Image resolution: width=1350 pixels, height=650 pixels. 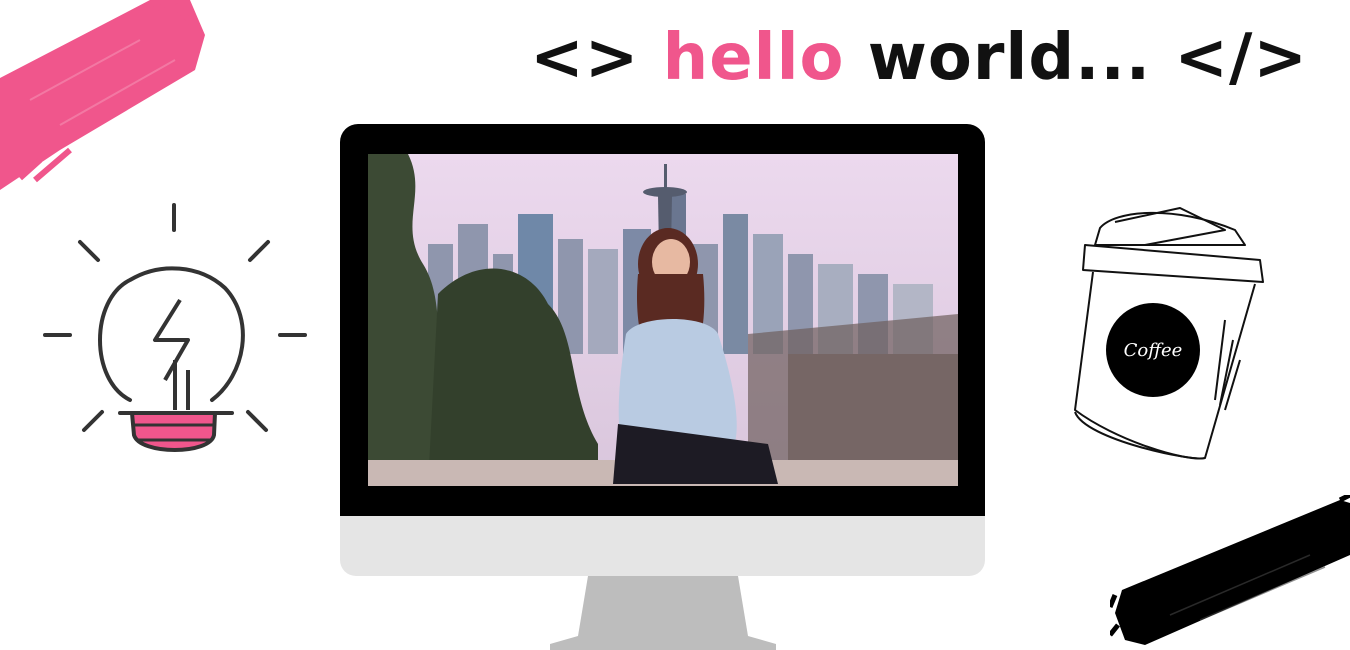 I want to click on coffee-cup-icon: Coffee, so click(x=1169, y=333).